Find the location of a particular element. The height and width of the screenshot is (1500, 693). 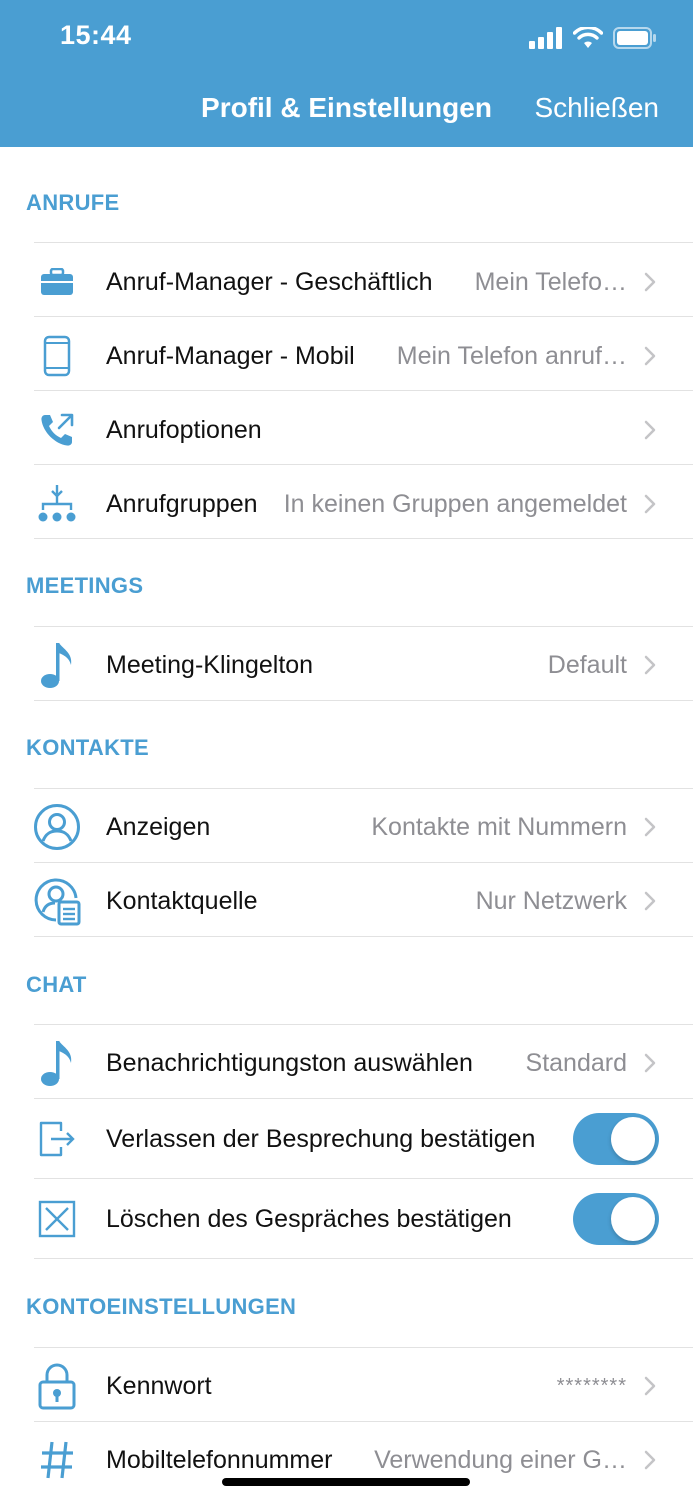

section-header-kontoeinstellungen: KONTOEINSTELLUNGEN is located at coordinates (161, 1306).